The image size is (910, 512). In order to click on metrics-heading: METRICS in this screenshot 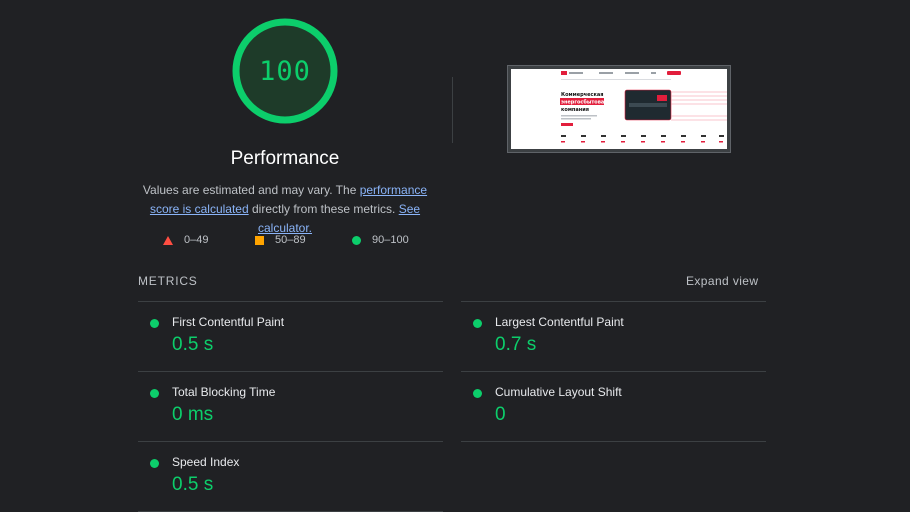, I will do `click(168, 281)`.